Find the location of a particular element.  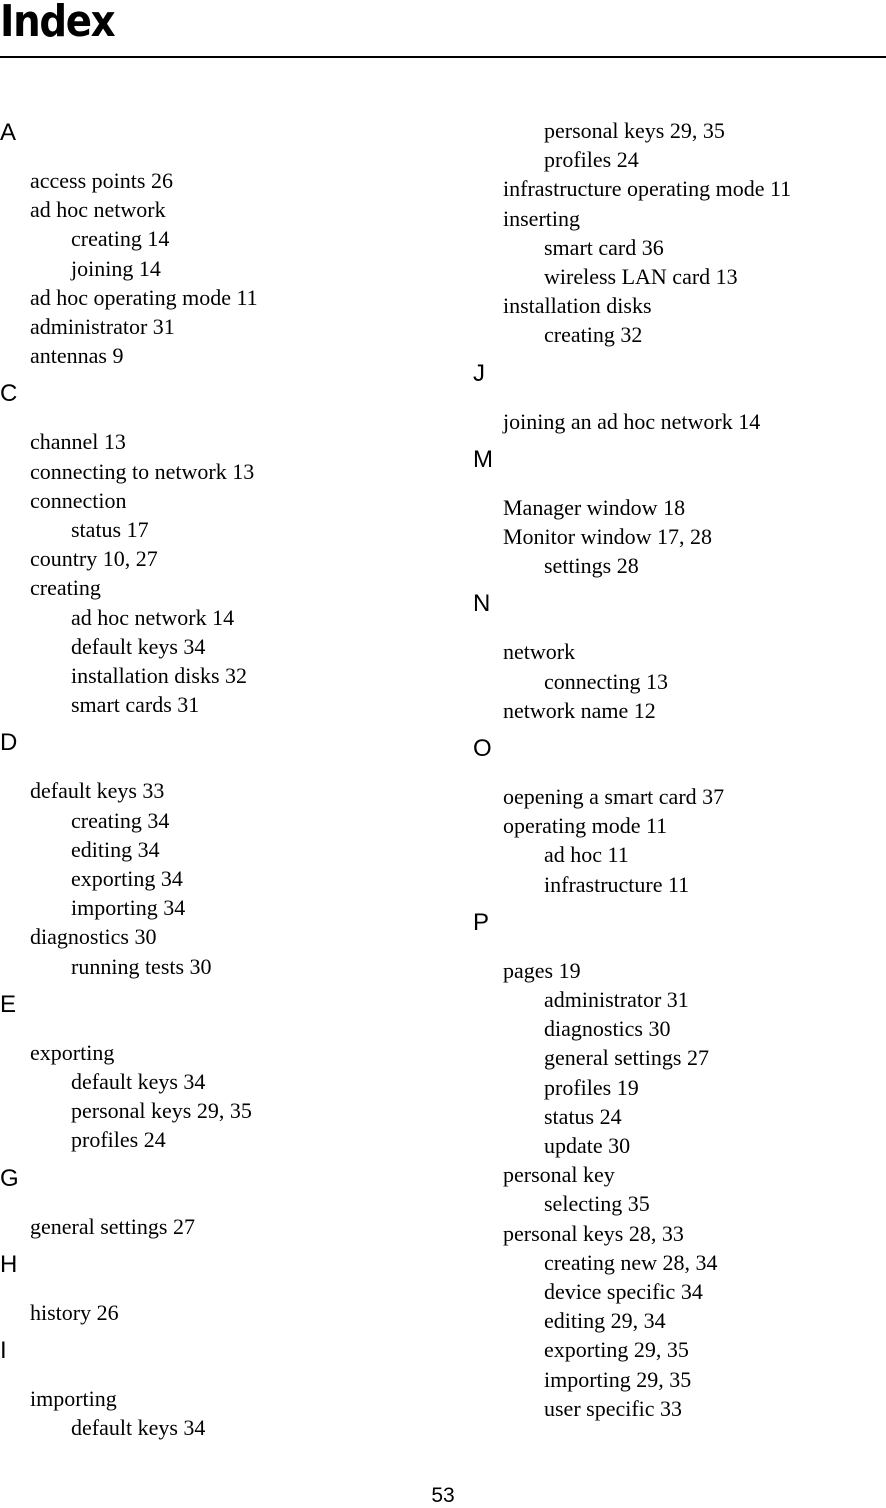

index-subentry: smart cards 31 is located at coordinates (135, 705).